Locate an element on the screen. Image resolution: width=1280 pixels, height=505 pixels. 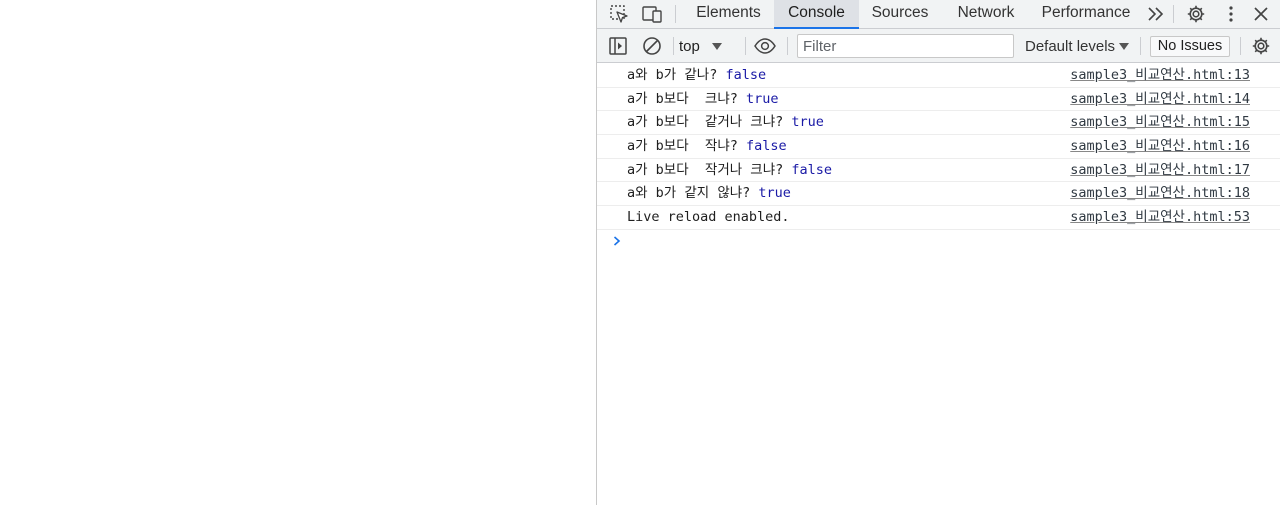
console-message: a와 b가 같지 않냐? true sample3_비교연산.html:18 is located at coordinates (938, 194).